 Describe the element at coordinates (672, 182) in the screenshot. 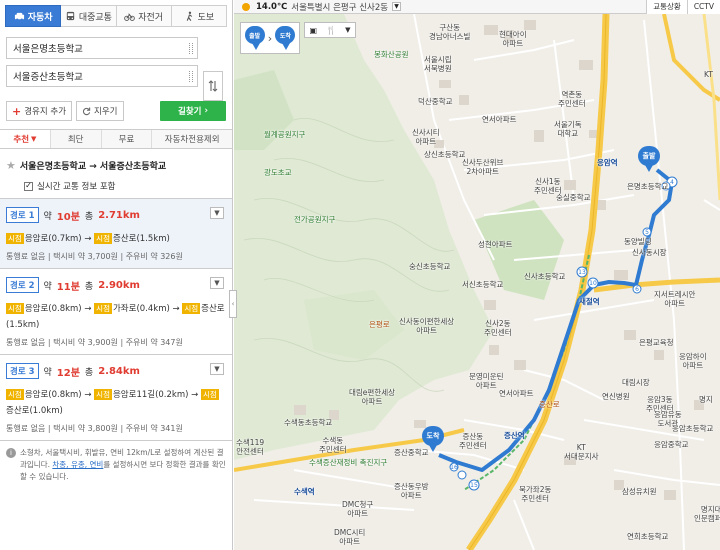

I see `svg-text: 4` at that location.